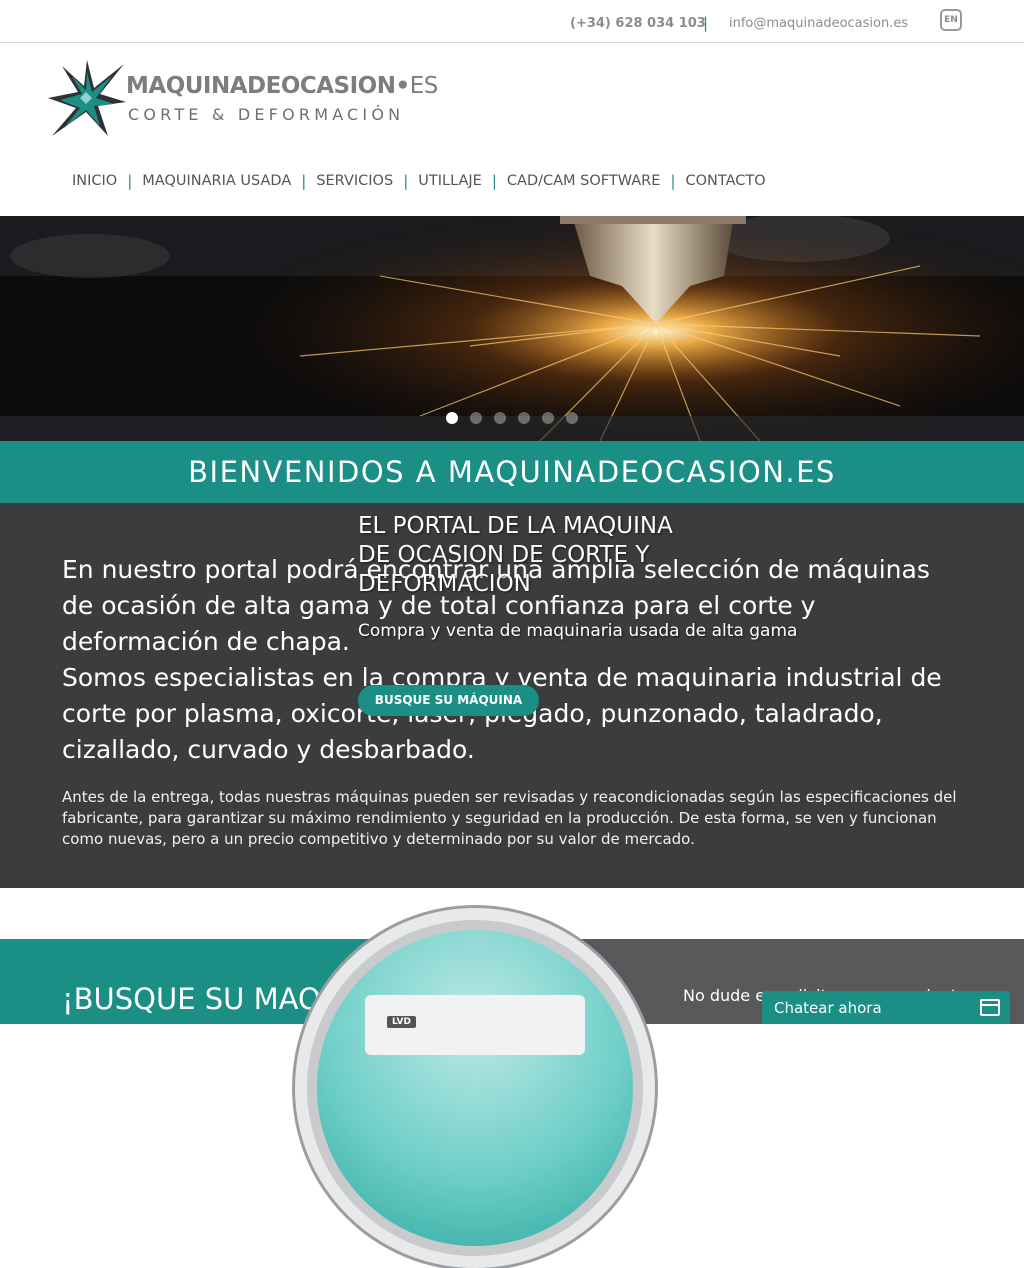 This screenshot has height=1268, width=1024. Describe the element at coordinates (450, 181) in the screenshot. I see `nav-item-utillaje: UTILLAJE` at that location.